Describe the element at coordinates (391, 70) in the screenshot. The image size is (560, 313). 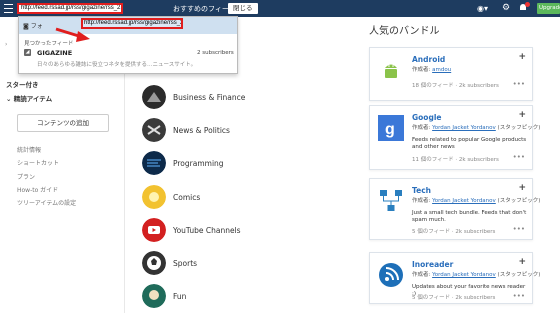
I see `android-icon` at that location.